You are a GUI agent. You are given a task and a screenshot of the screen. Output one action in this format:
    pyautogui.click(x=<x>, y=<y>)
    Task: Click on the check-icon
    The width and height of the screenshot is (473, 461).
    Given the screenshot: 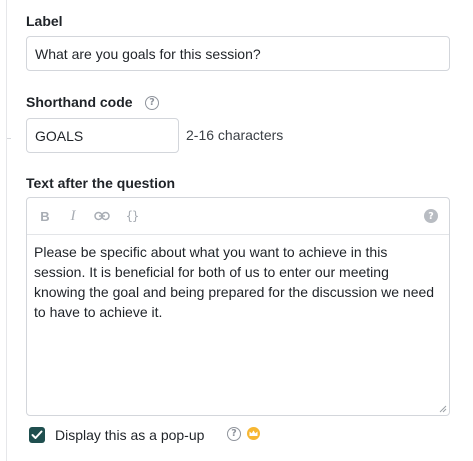 What is the action you would take?
    pyautogui.click(x=37, y=434)
    